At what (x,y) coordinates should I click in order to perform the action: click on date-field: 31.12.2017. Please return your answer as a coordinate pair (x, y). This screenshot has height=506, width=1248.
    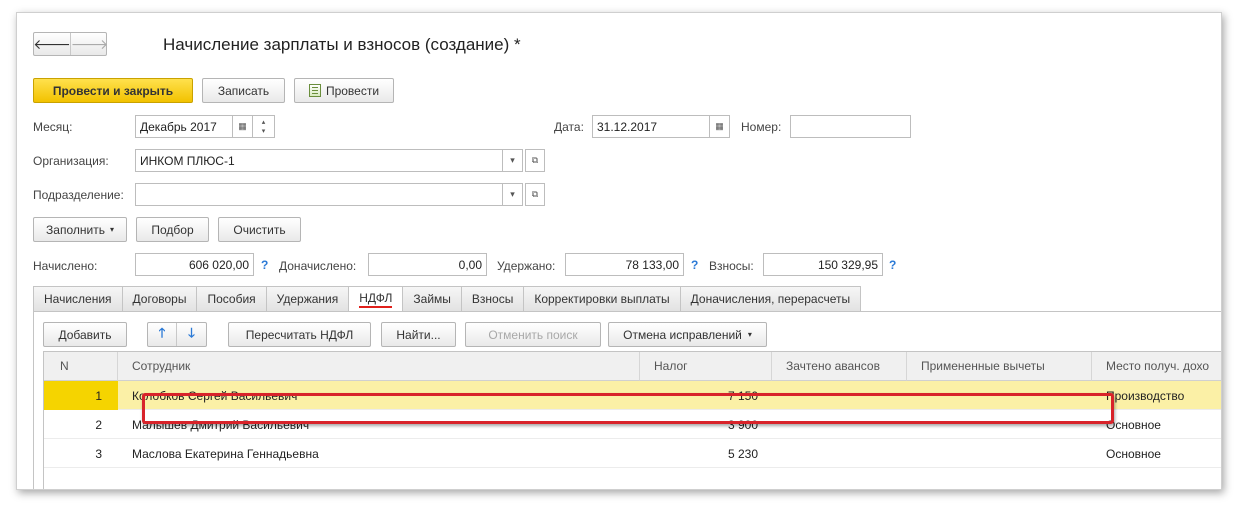
    Looking at the image, I should click on (651, 126).